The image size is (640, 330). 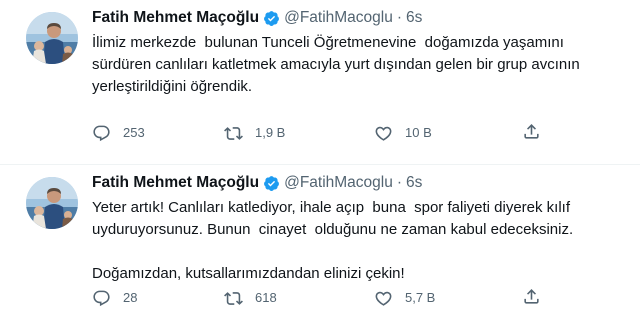 I want to click on retweet-button: 618, so click(x=250, y=298).